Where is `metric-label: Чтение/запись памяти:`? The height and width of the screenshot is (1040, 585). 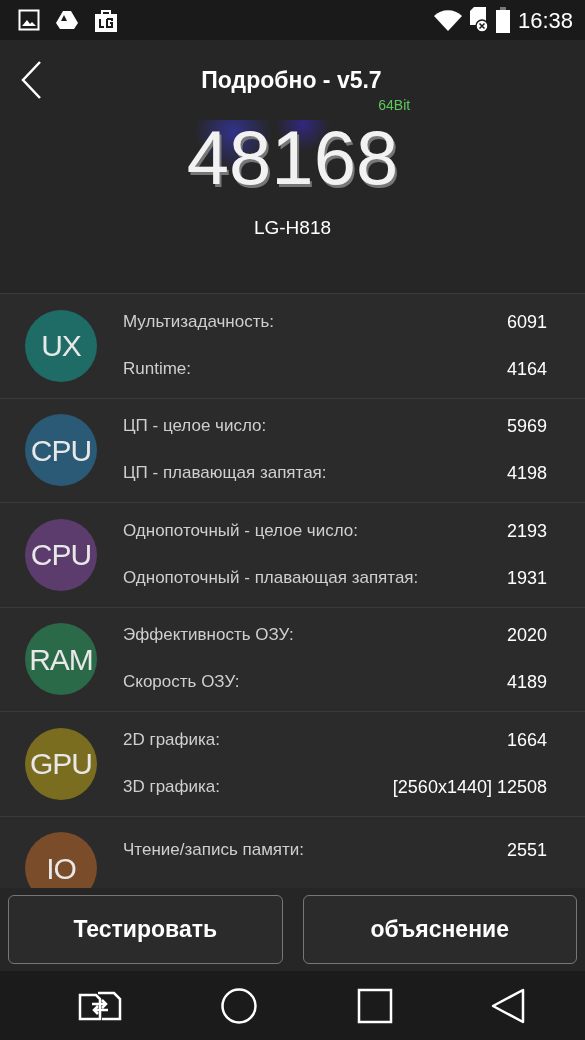
metric-label: Чтение/запись памяти: is located at coordinates (214, 849).